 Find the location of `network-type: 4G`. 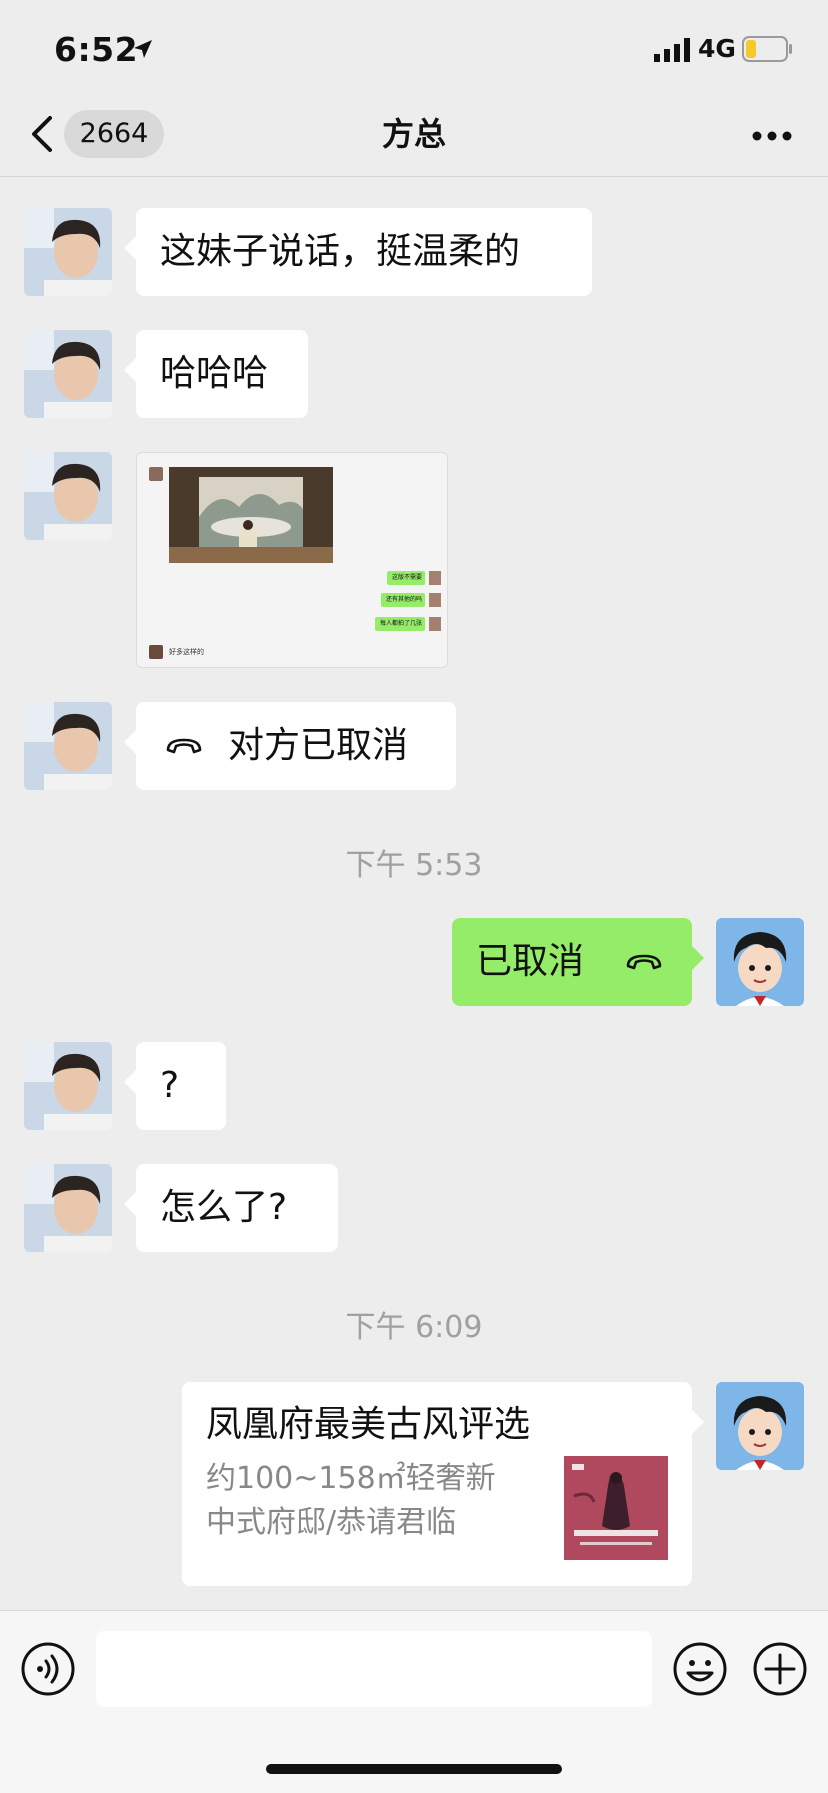

network-type: 4G is located at coordinates (717, 48).